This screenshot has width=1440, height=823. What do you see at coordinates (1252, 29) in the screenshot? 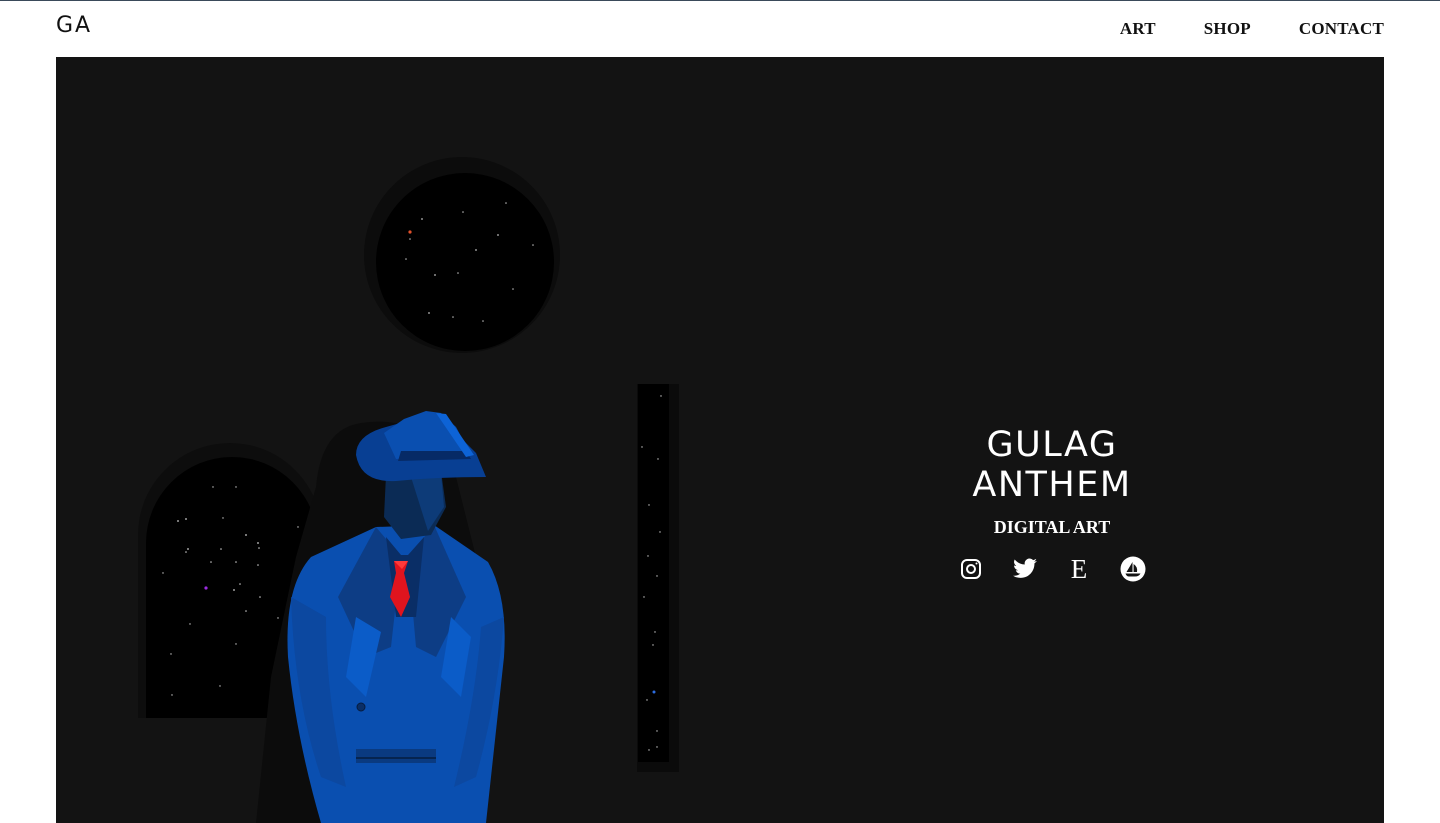
I see `main-nav: ART SHOP CONTACT` at bounding box center [1252, 29].